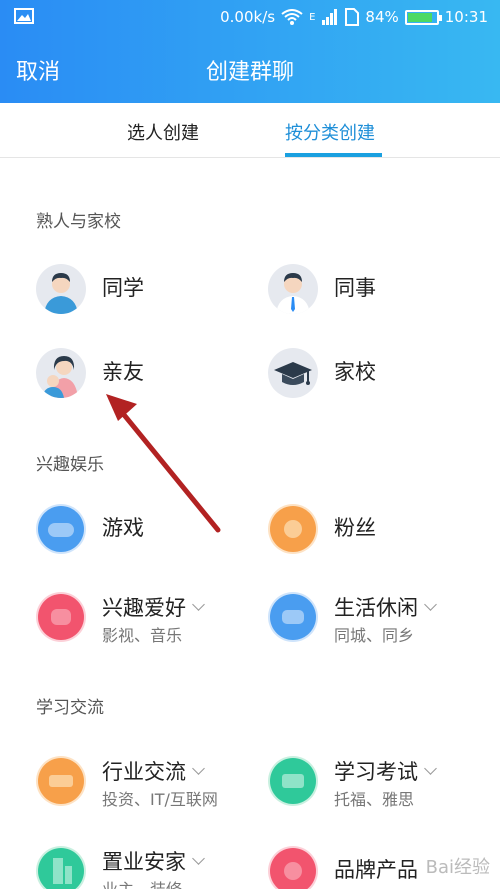 This screenshot has height=889, width=500. What do you see at coordinates (374, 799) in the screenshot?
I see `category-subtitle: 托福、雅思` at bounding box center [374, 799].